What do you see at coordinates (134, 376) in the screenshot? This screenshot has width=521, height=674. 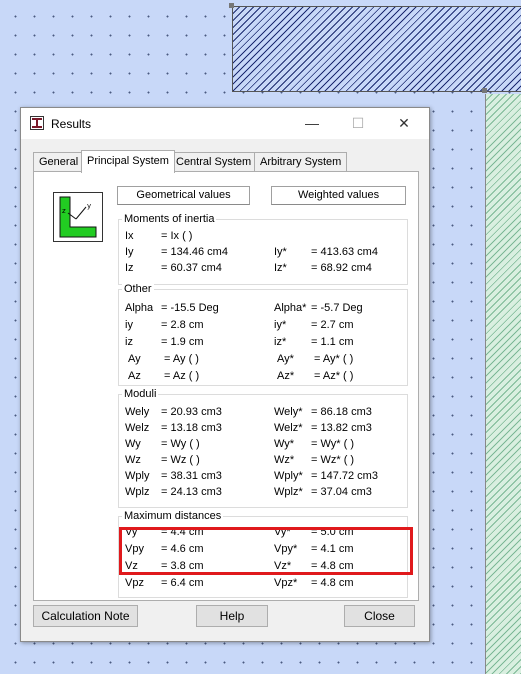 I see `property-name: Az` at bounding box center [134, 376].